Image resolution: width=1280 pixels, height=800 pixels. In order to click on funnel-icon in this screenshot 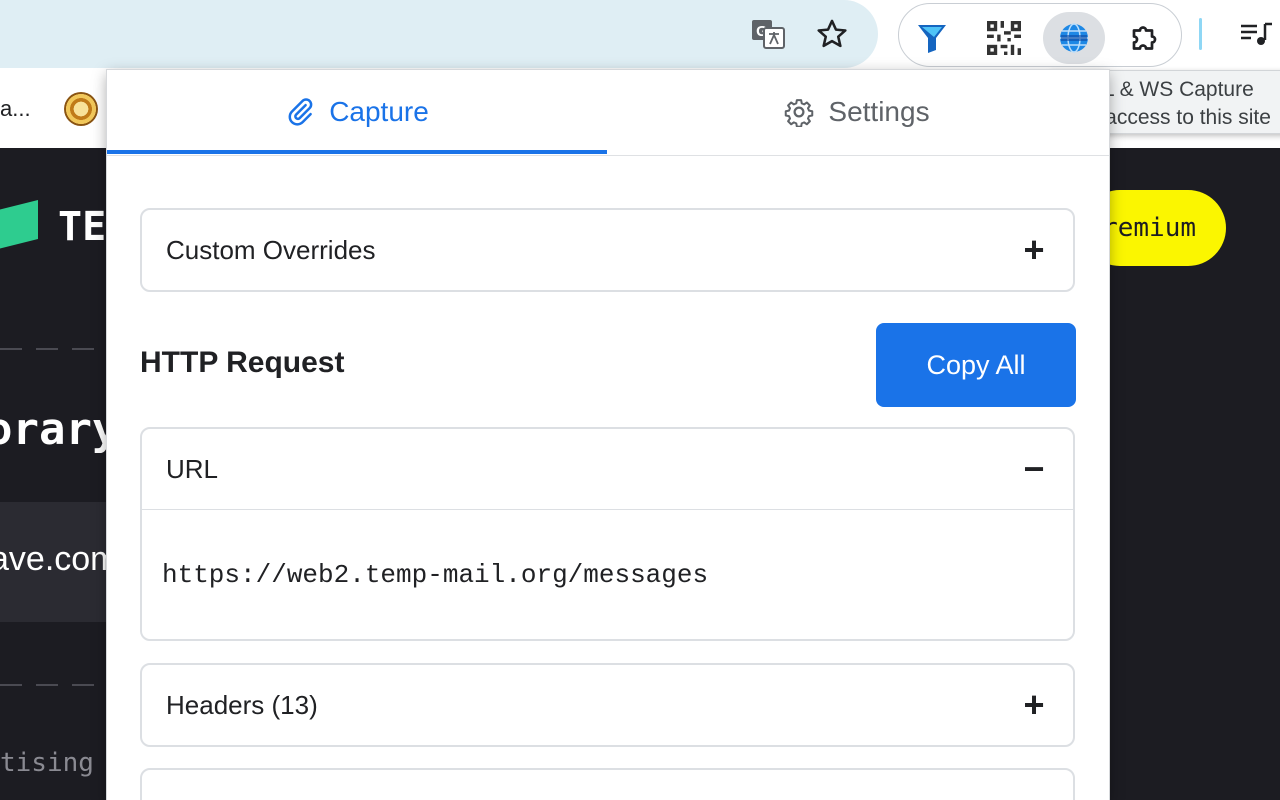, I will do `click(932, 39)`.